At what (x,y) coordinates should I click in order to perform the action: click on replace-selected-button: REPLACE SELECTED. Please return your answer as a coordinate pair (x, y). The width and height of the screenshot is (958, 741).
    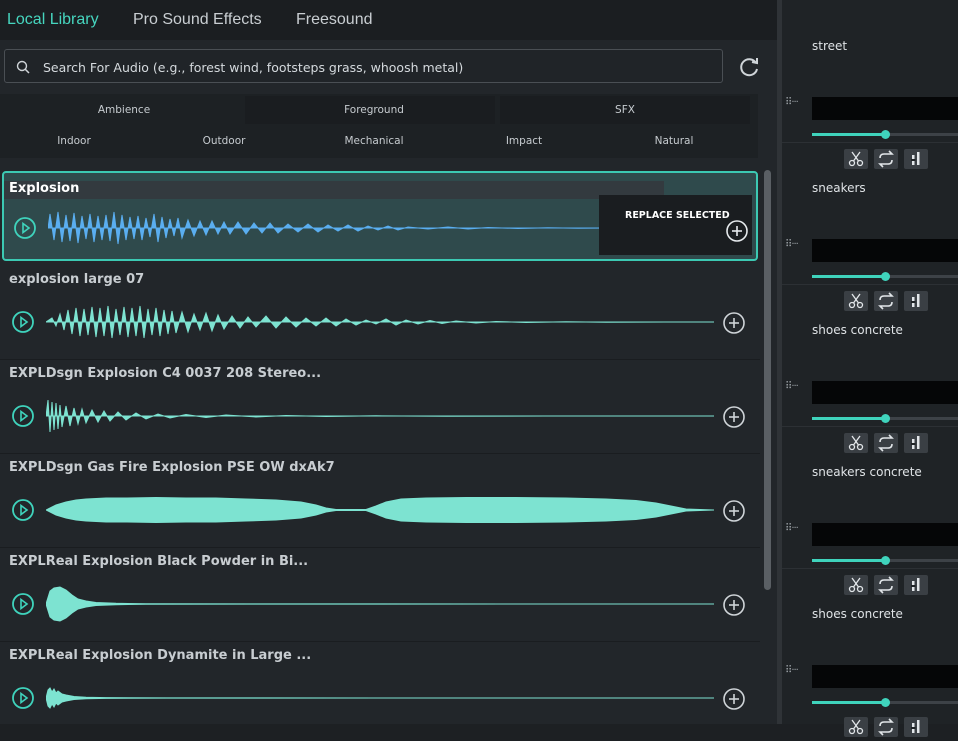
    Looking at the image, I should click on (675, 225).